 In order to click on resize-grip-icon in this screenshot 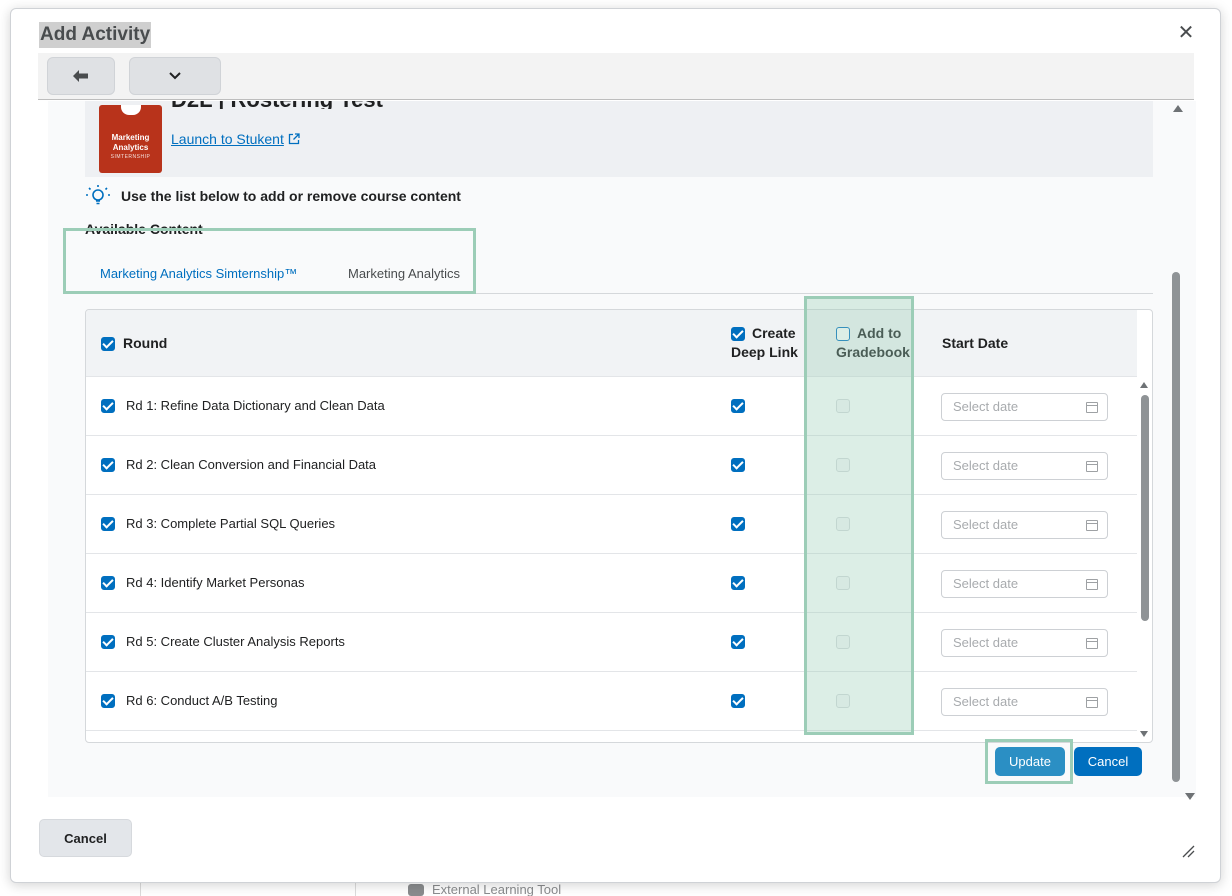, I will do `click(1188, 851)`.